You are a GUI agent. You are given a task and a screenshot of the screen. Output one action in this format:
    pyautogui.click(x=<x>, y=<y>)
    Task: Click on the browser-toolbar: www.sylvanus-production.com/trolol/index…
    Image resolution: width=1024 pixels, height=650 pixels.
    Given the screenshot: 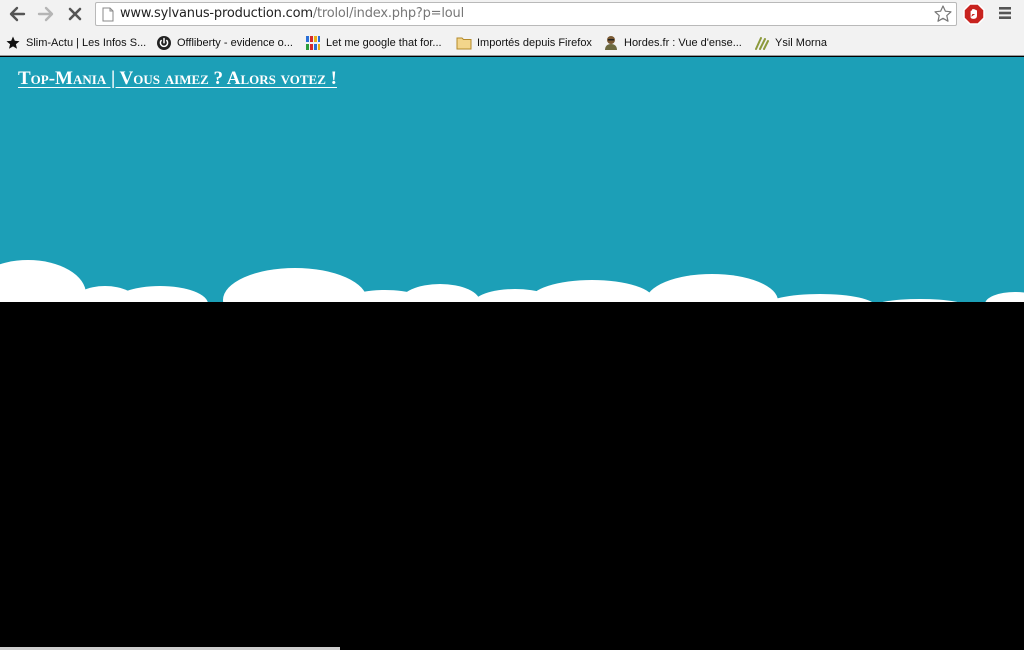 What is the action you would take?
    pyautogui.click(x=512, y=15)
    